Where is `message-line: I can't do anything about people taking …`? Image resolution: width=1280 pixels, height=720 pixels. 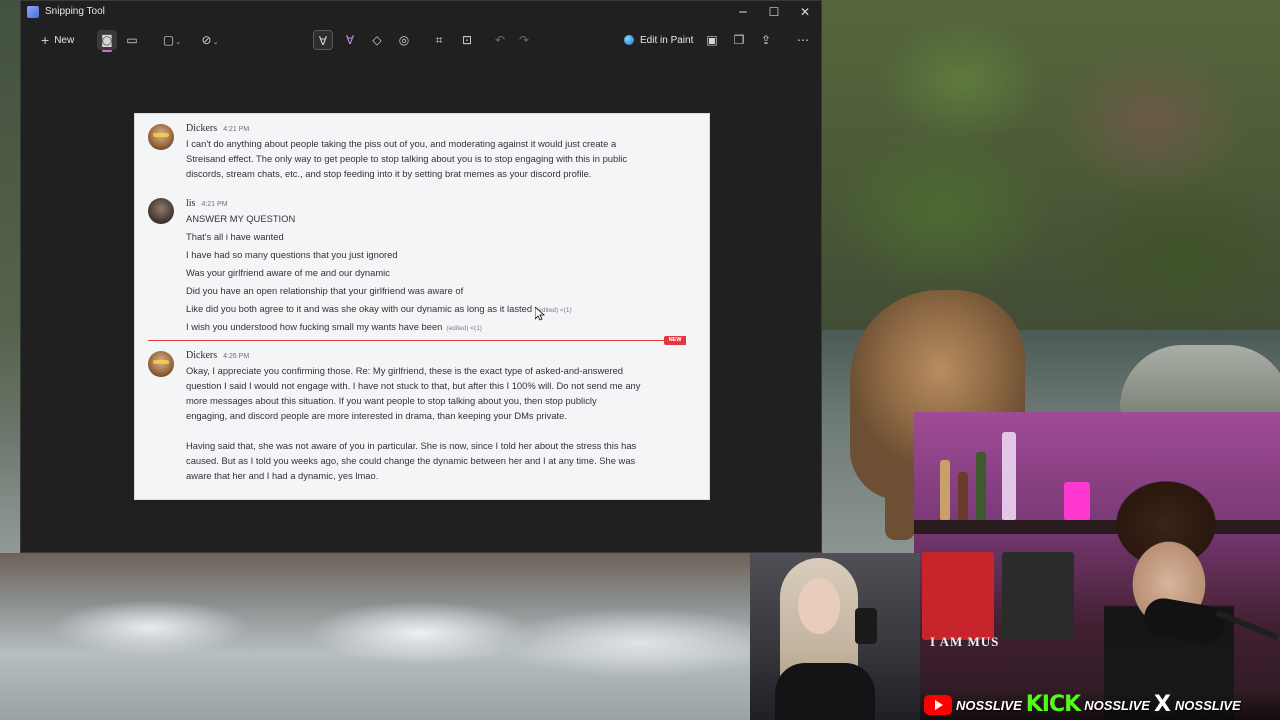
message-line: I can't do anything about people taking … is located at coordinates (401, 143).